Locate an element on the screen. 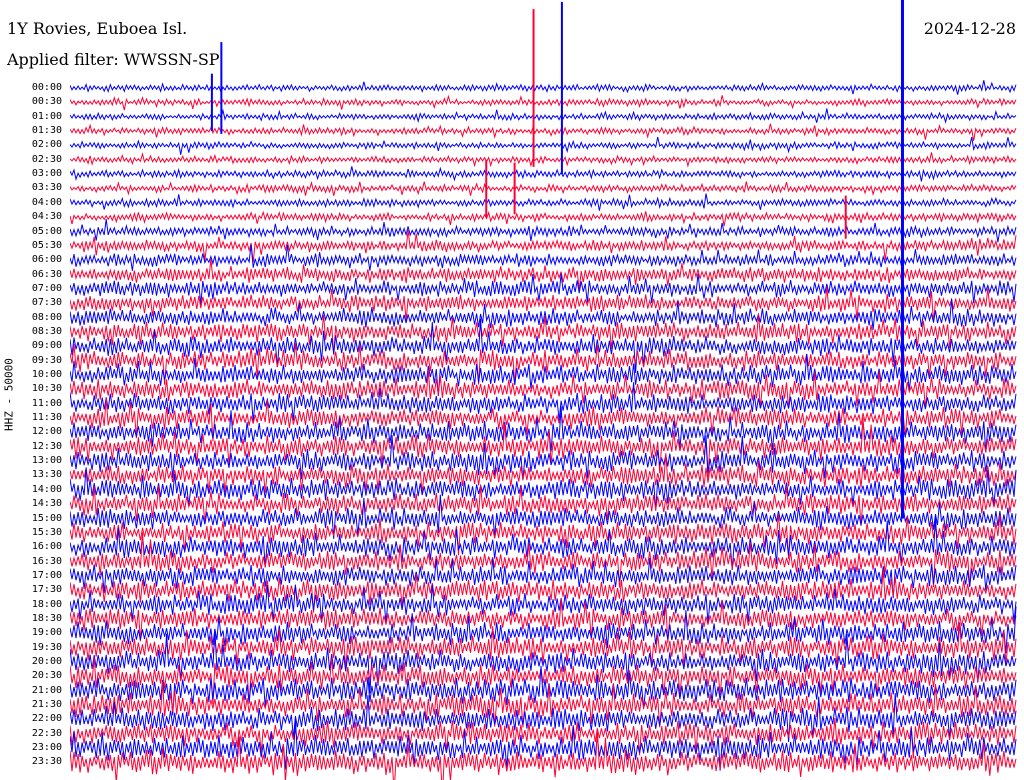 This screenshot has height=780, width=1024. time-tick-1800: 18:00 is located at coordinates (46, 604).